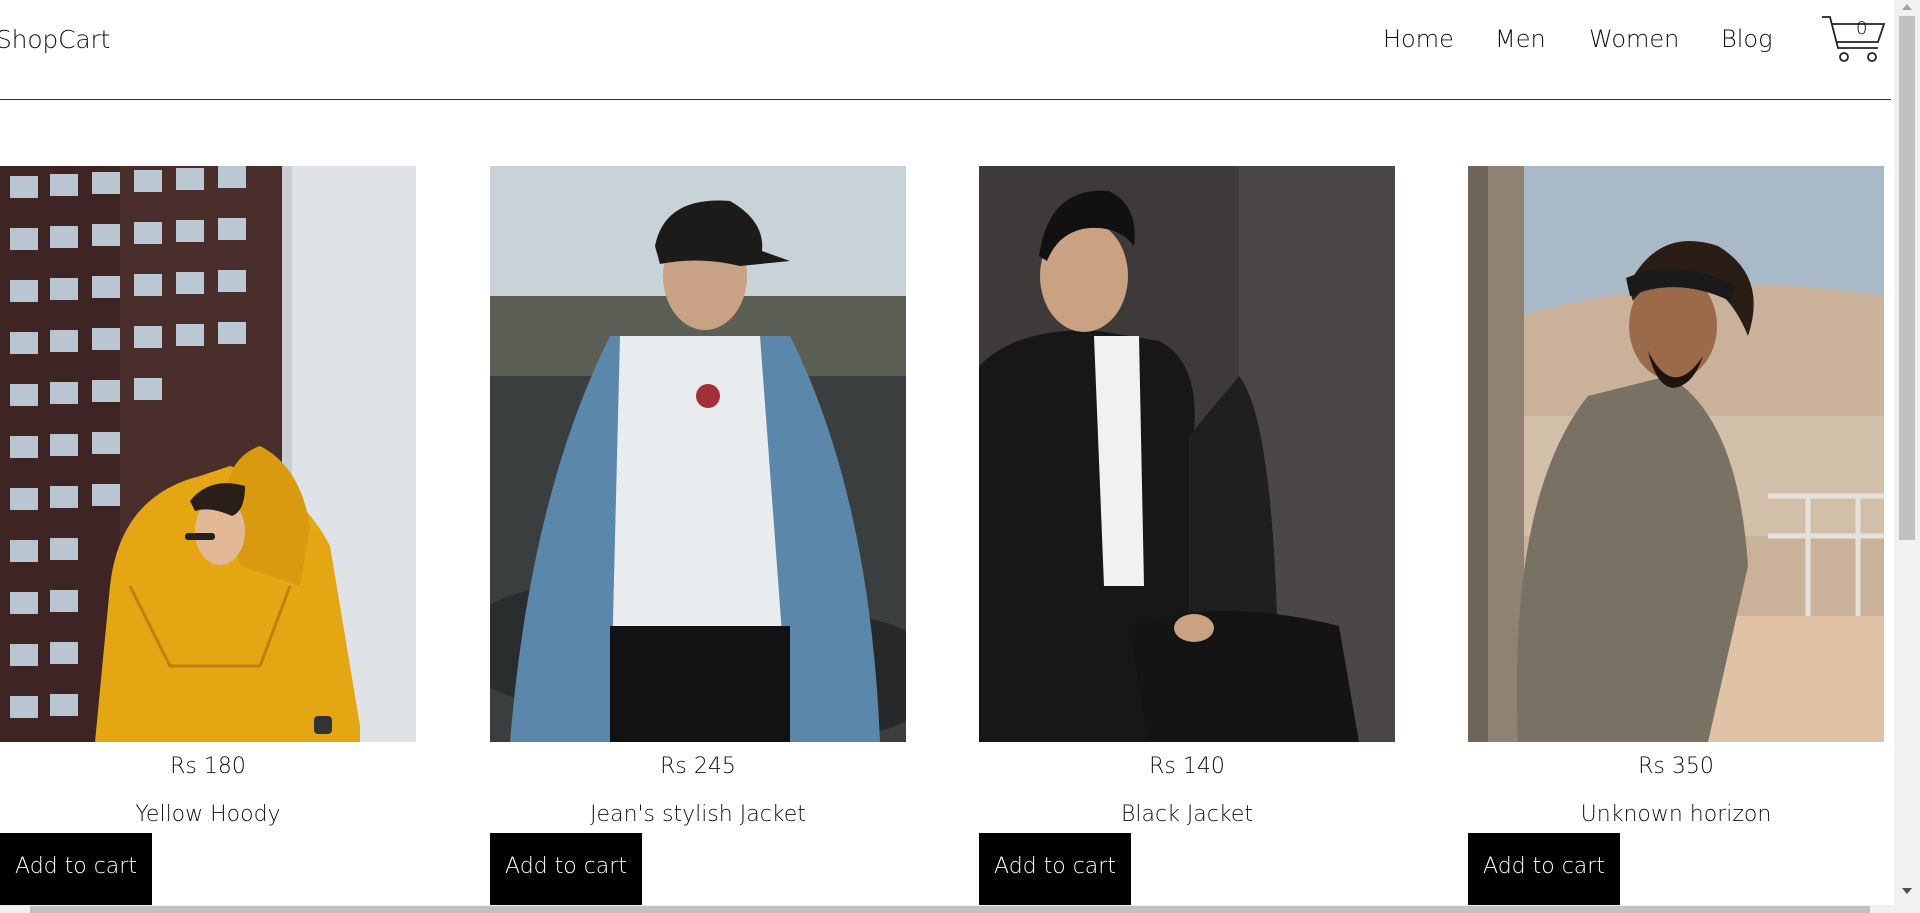 This screenshot has width=1920, height=913. I want to click on vertical-scrollbar, so click(1907, 456).